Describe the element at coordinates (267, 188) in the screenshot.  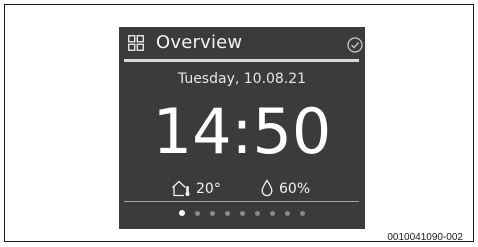
I see `drop-icon` at that location.